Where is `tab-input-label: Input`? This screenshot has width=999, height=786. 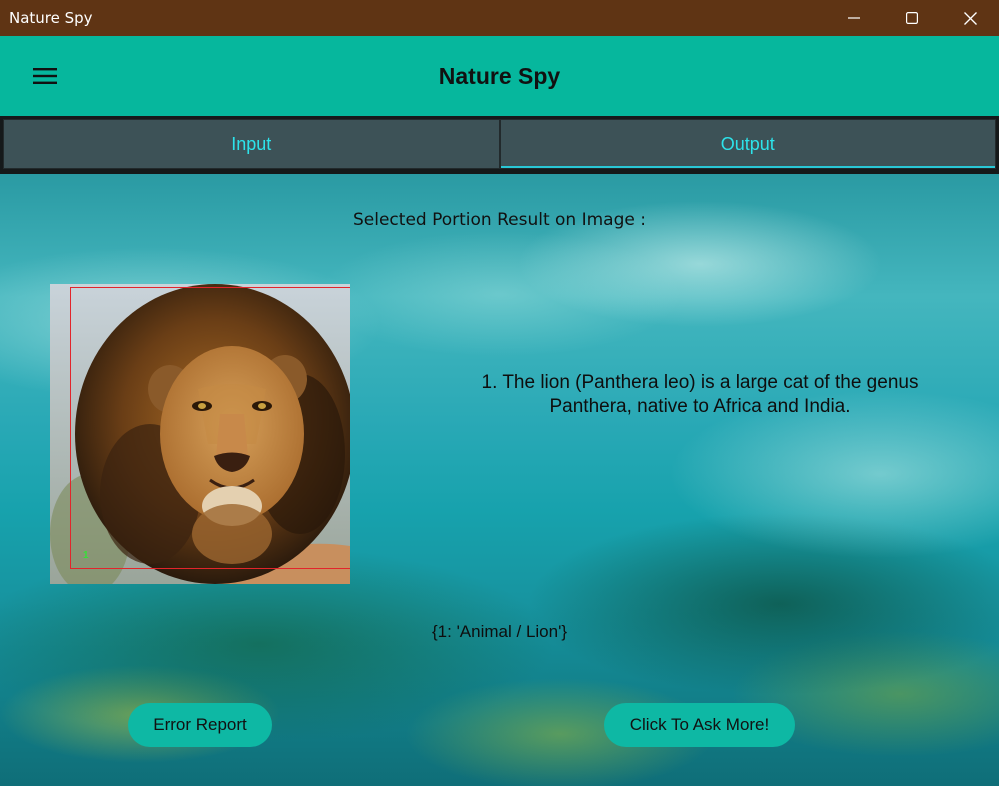
tab-input-label: Input is located at coordinates (251, 143).